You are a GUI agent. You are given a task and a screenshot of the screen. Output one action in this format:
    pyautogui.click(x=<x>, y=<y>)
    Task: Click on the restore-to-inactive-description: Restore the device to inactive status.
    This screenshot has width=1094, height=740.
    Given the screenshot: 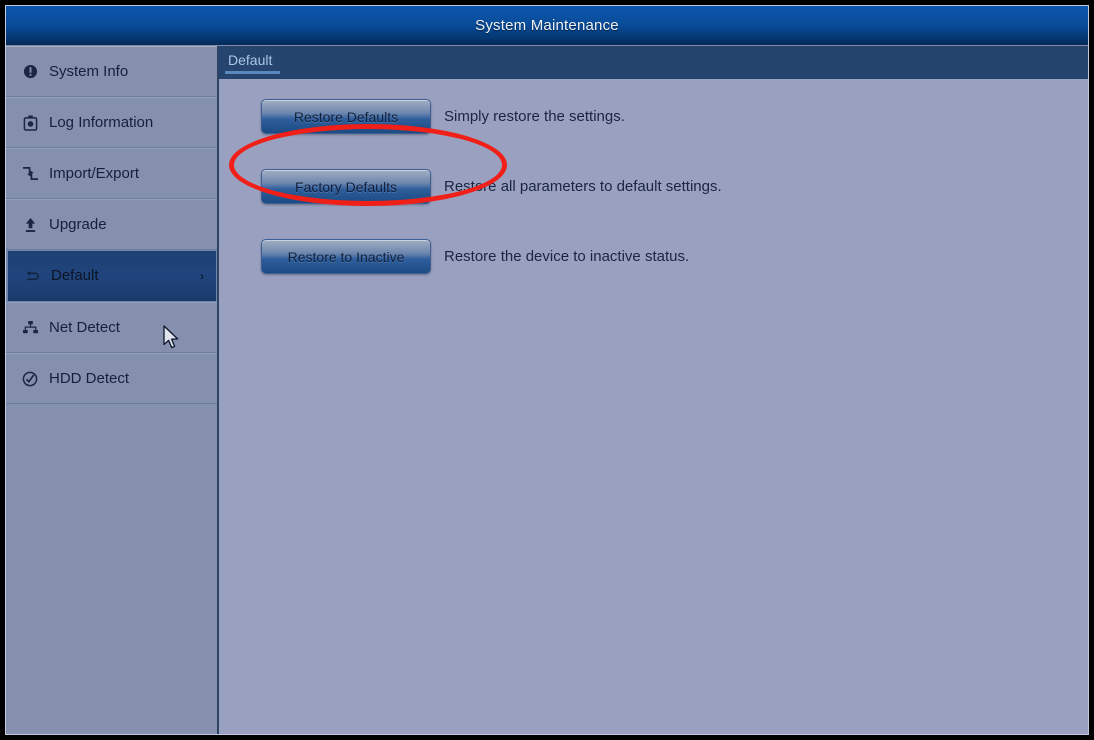 What is the action you would take?
    pyautogui.click(x=567, y=256)
    